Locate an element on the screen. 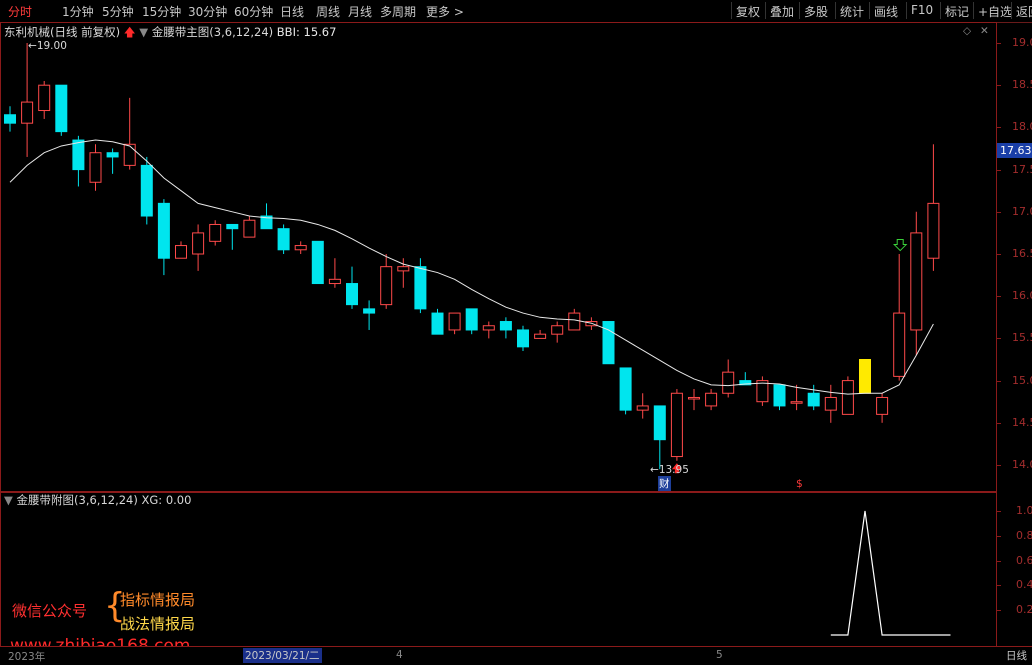  toolbar-action-8: 返回 is located at coordinates (1024, 11).